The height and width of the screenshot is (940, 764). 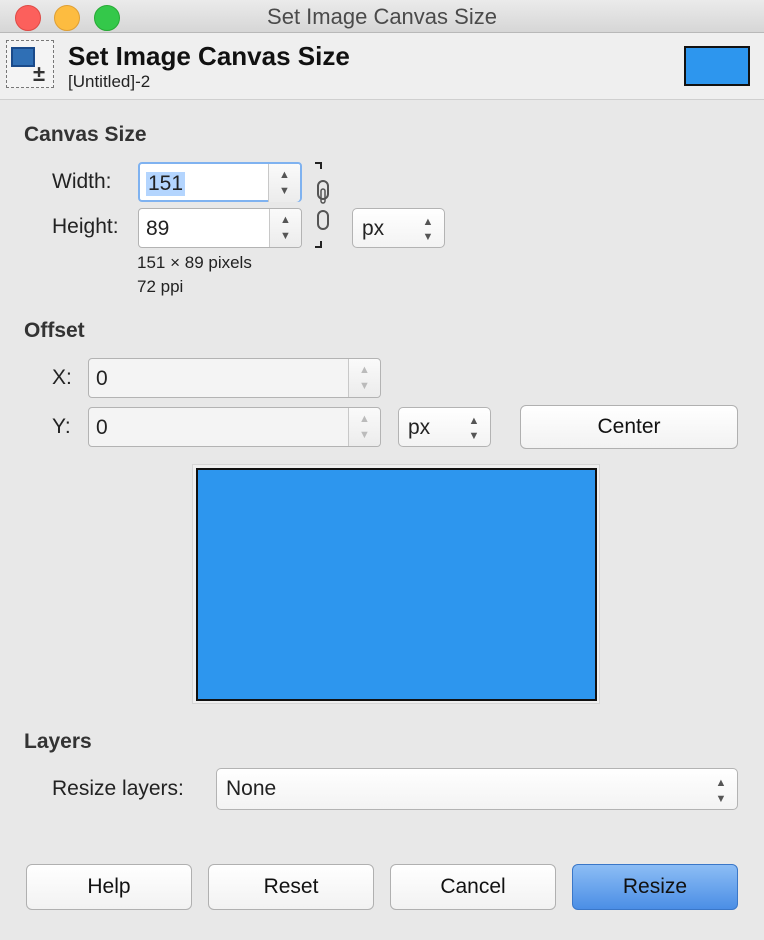 What do you see at coordinates (655, 887) in the screenshot?
I see `resize-button: Resize` at bounding box center [655, 887].